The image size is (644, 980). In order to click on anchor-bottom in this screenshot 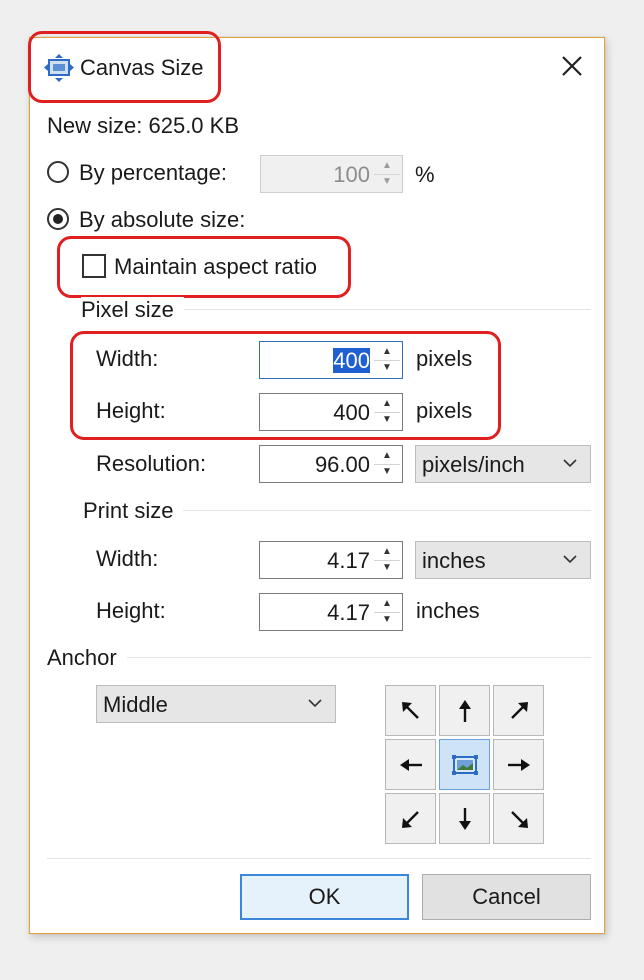, I will do `click(464, 818)`.